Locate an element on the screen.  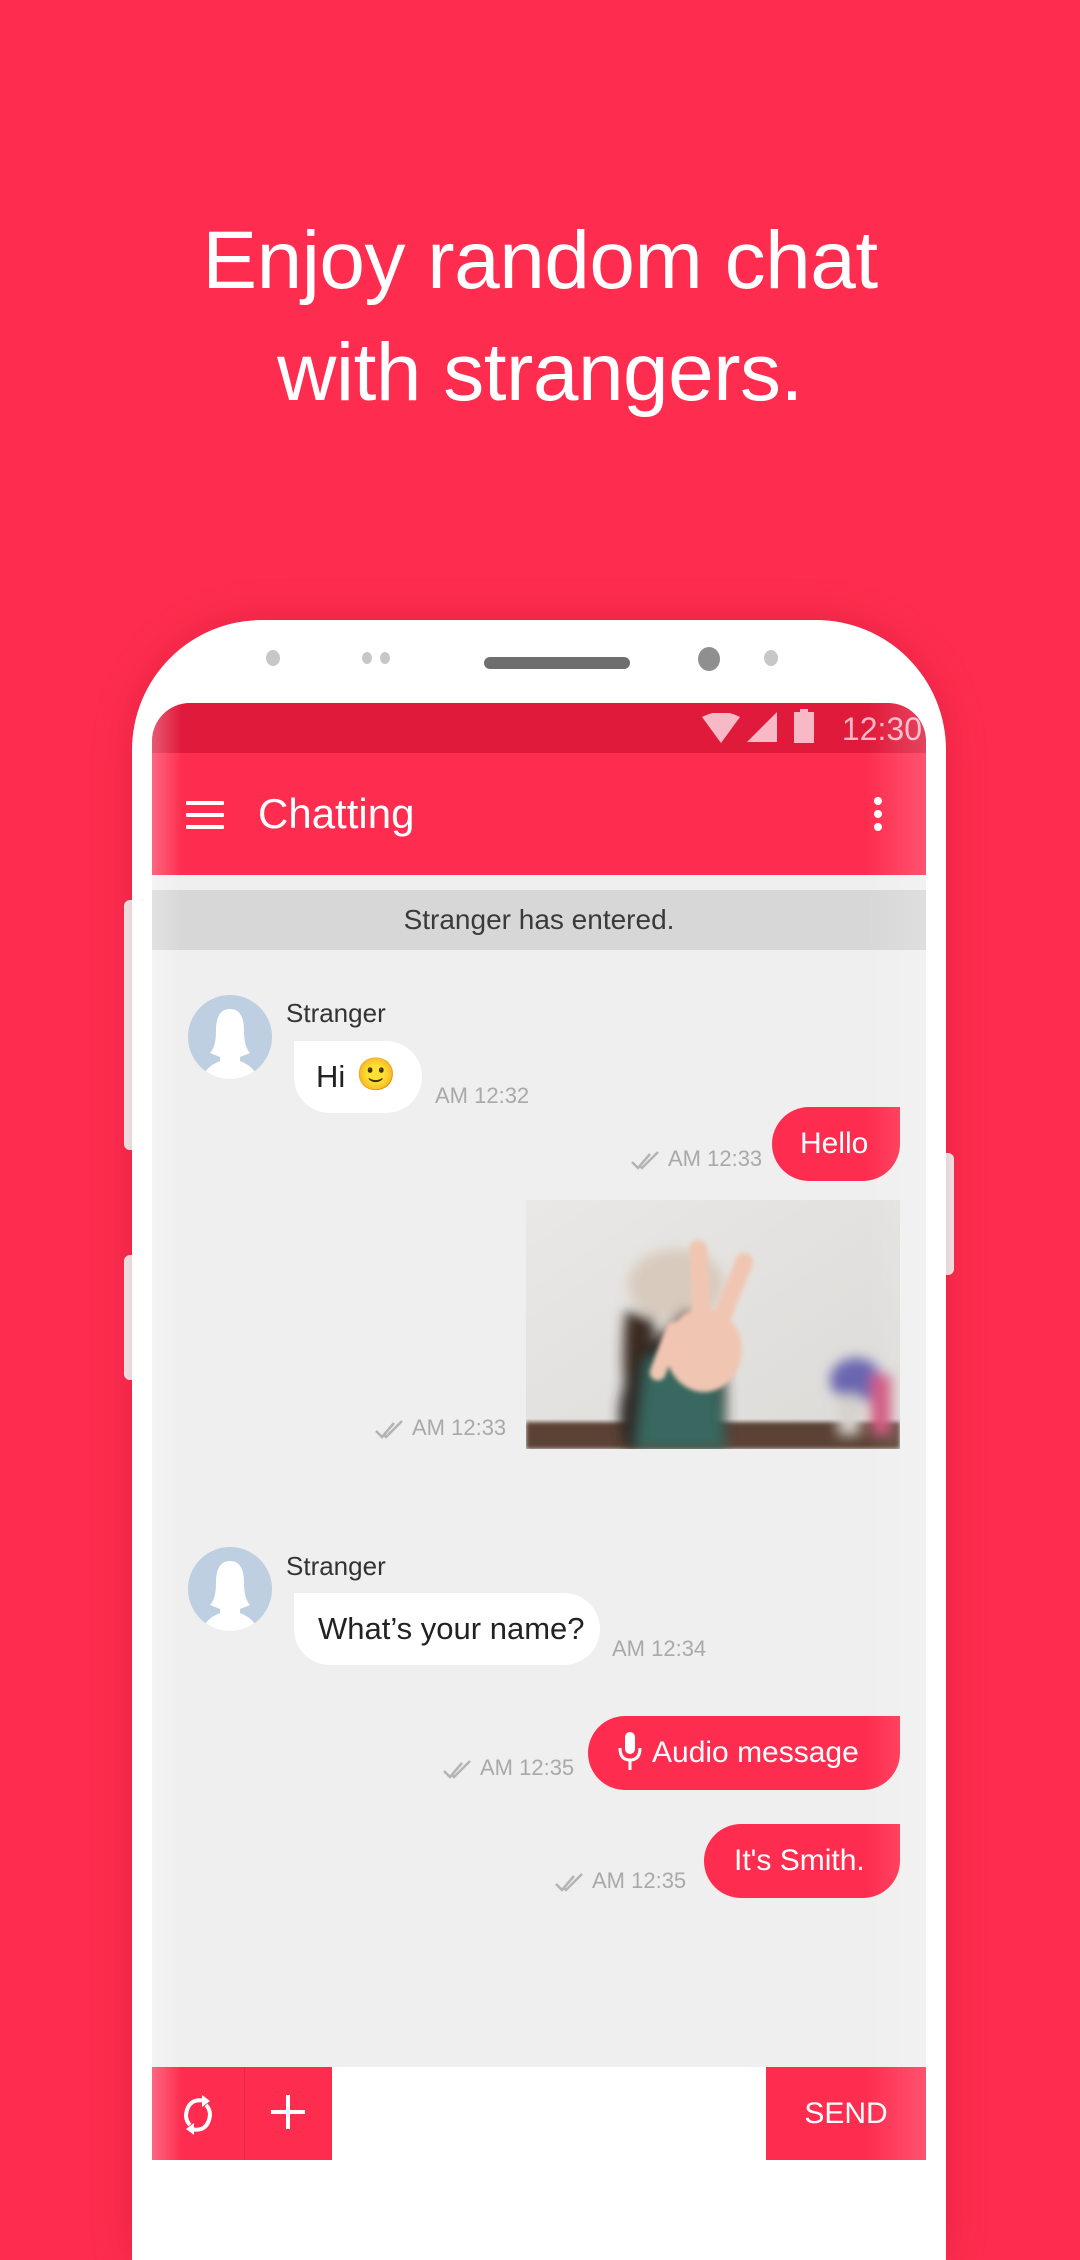
app-title: Chatting is located at coordinates (336, 813).